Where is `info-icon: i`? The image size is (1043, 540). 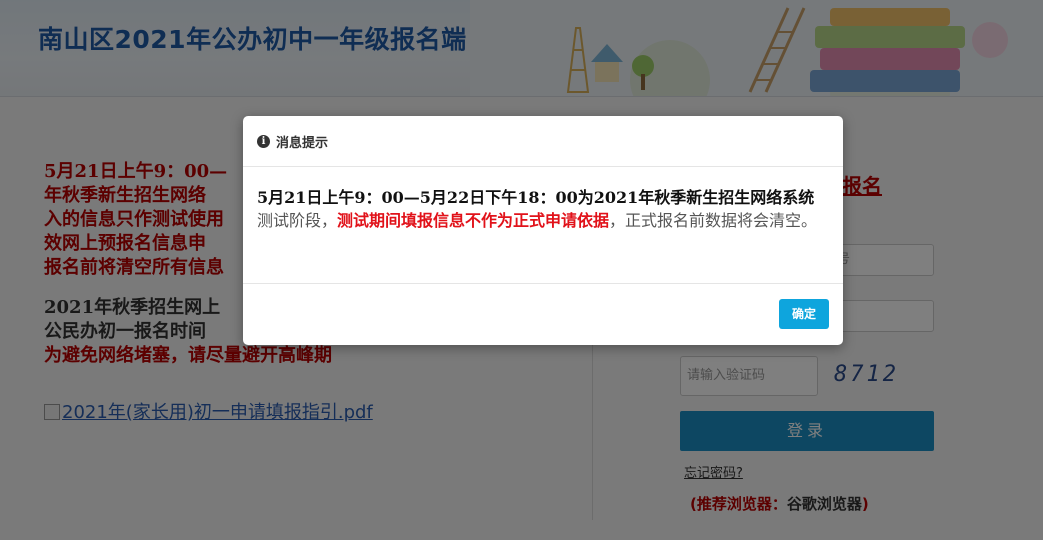 info-icon: i is located at coordinates (263, 141).